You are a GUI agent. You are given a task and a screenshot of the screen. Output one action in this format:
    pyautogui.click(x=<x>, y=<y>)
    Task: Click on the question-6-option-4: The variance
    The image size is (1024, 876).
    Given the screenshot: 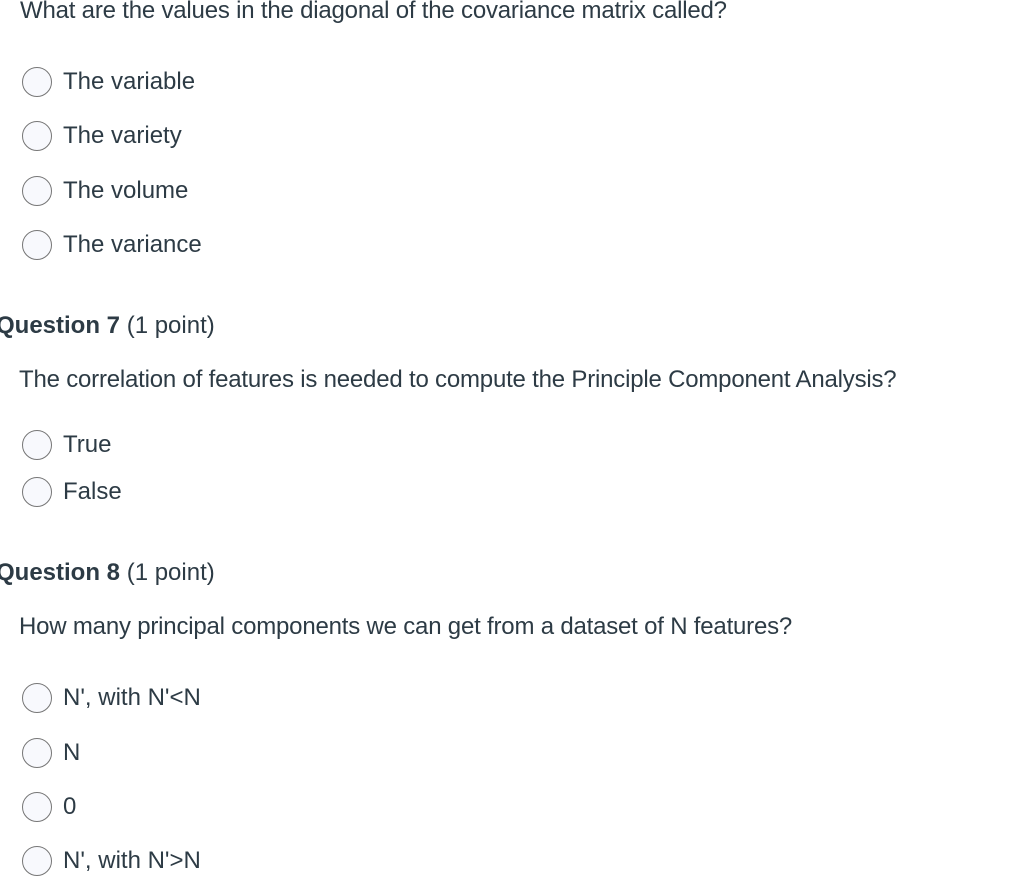 What is the action you would take?
    pyautogui.click(x=112, y=245)
    